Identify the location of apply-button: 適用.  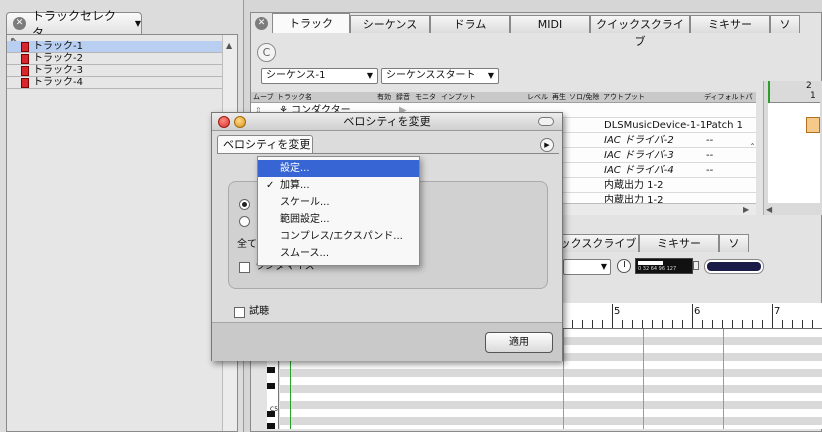
(519, 342).